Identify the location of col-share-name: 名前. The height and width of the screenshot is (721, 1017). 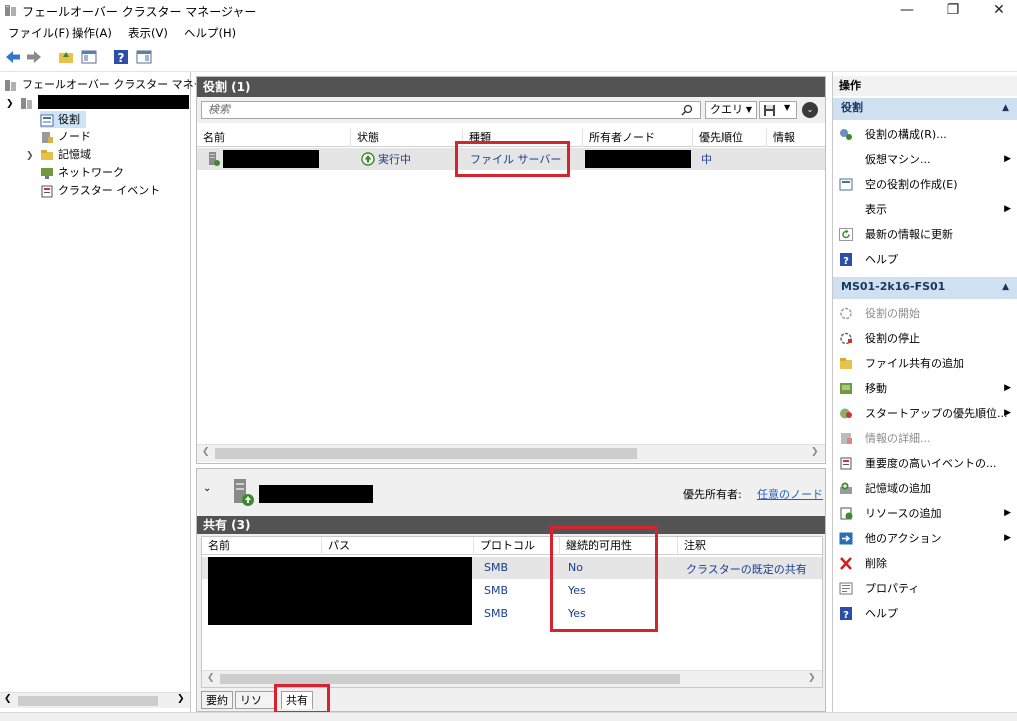
(262, 546).